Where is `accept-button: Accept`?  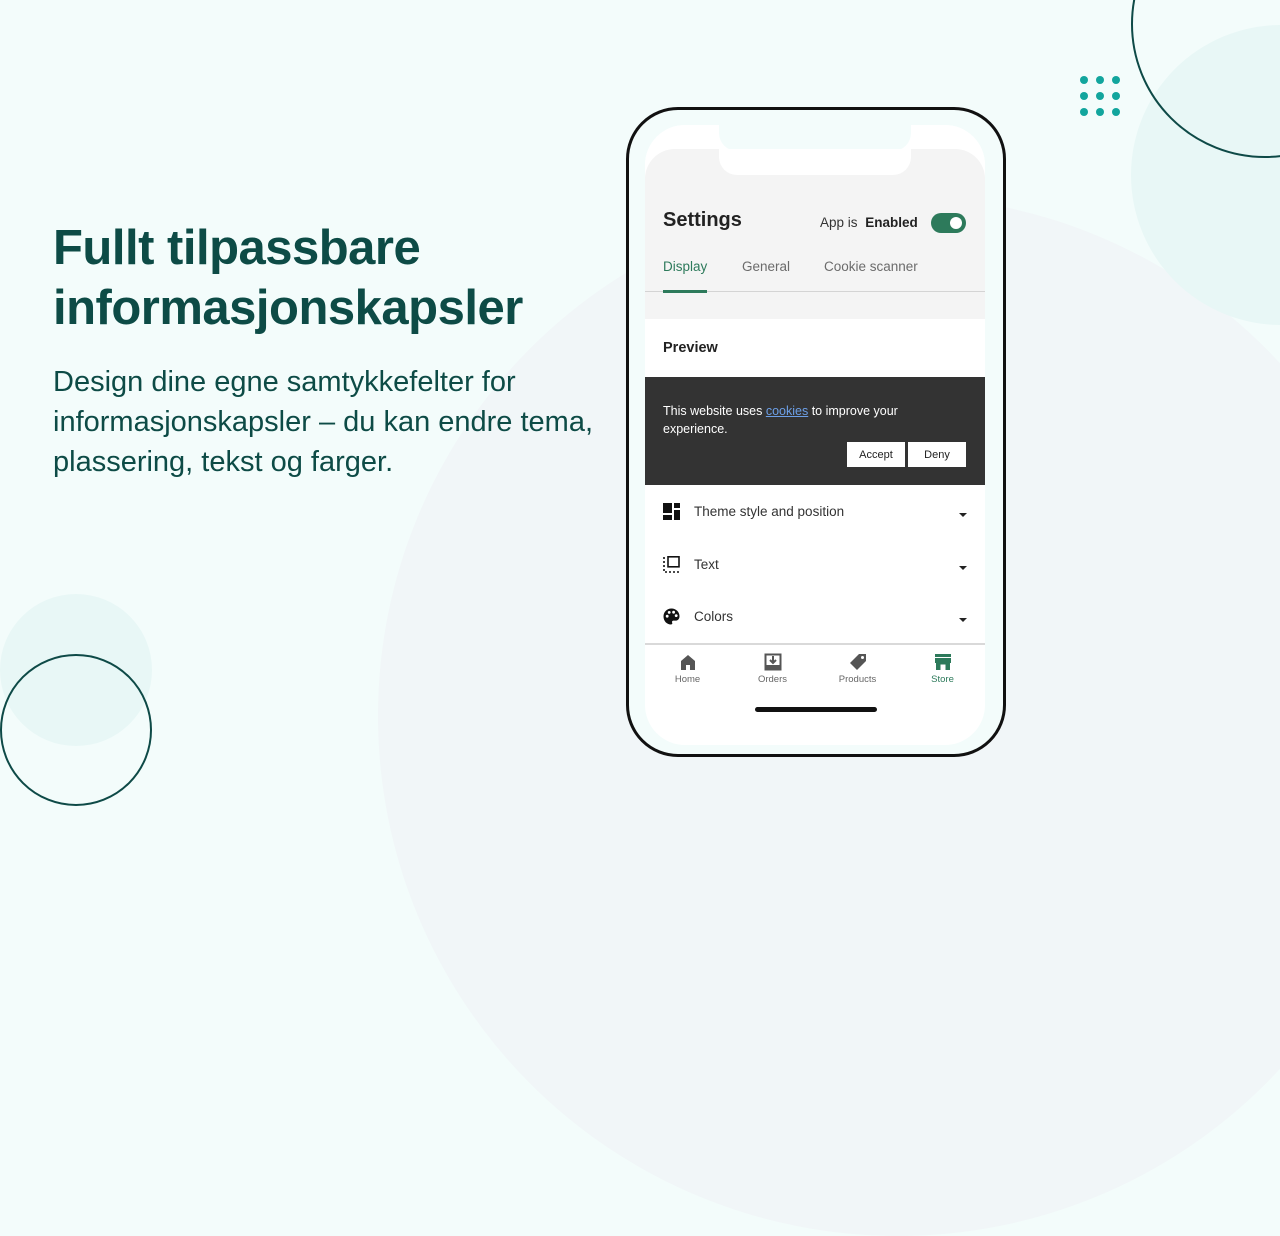 accept-button: Accept is located at coordinates (876, 454).